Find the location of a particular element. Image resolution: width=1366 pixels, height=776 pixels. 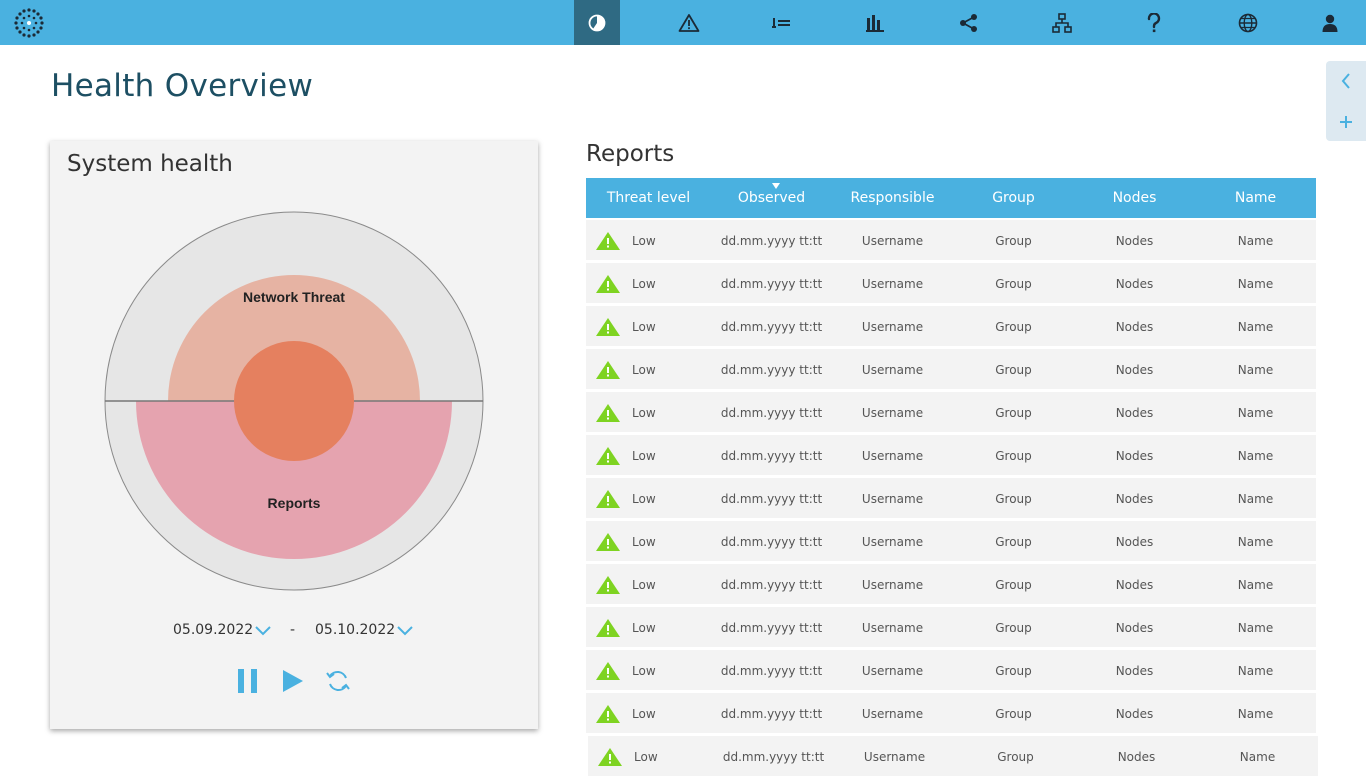

nav-alerts is located at coordinates (689, 22).